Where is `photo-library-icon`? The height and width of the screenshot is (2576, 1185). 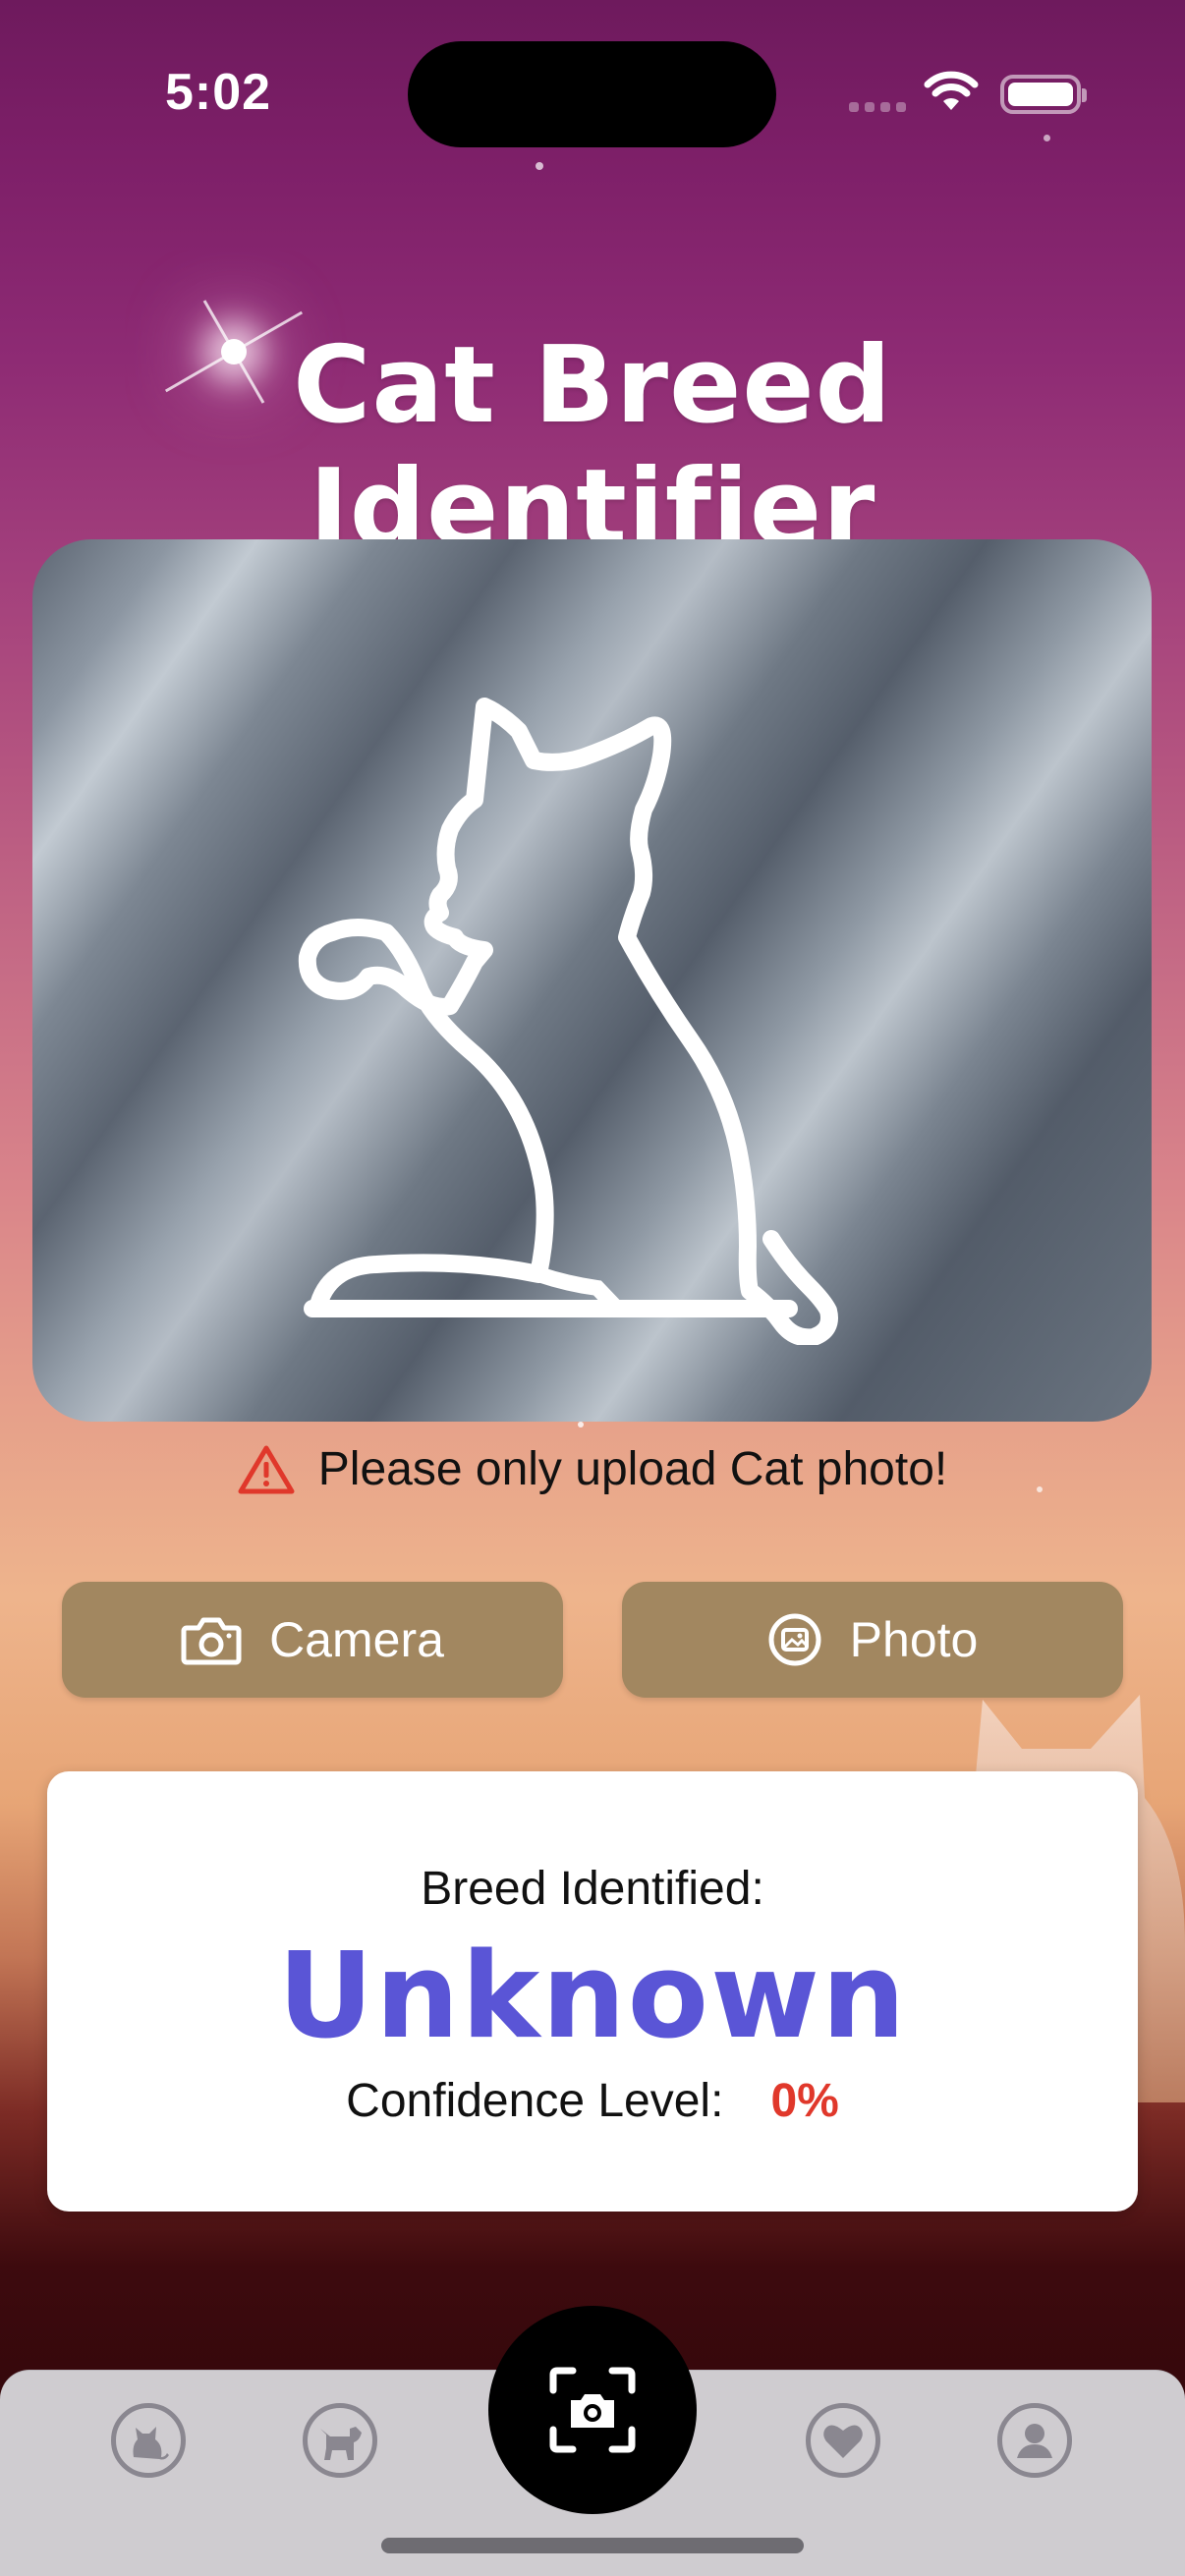
photo-library-icon is located at coordinates (794, 1639).